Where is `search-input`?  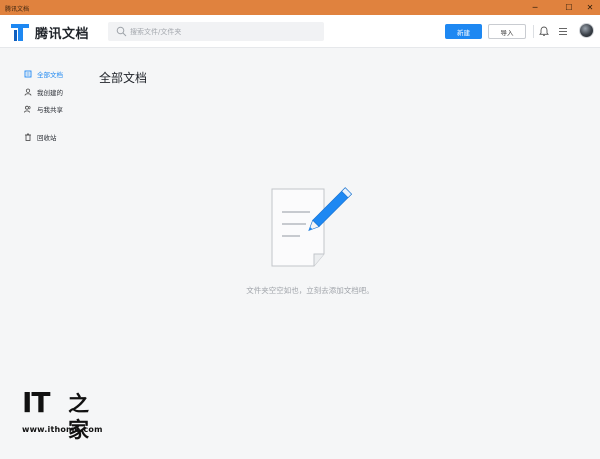
search-input is located at coordinates (225, 31).